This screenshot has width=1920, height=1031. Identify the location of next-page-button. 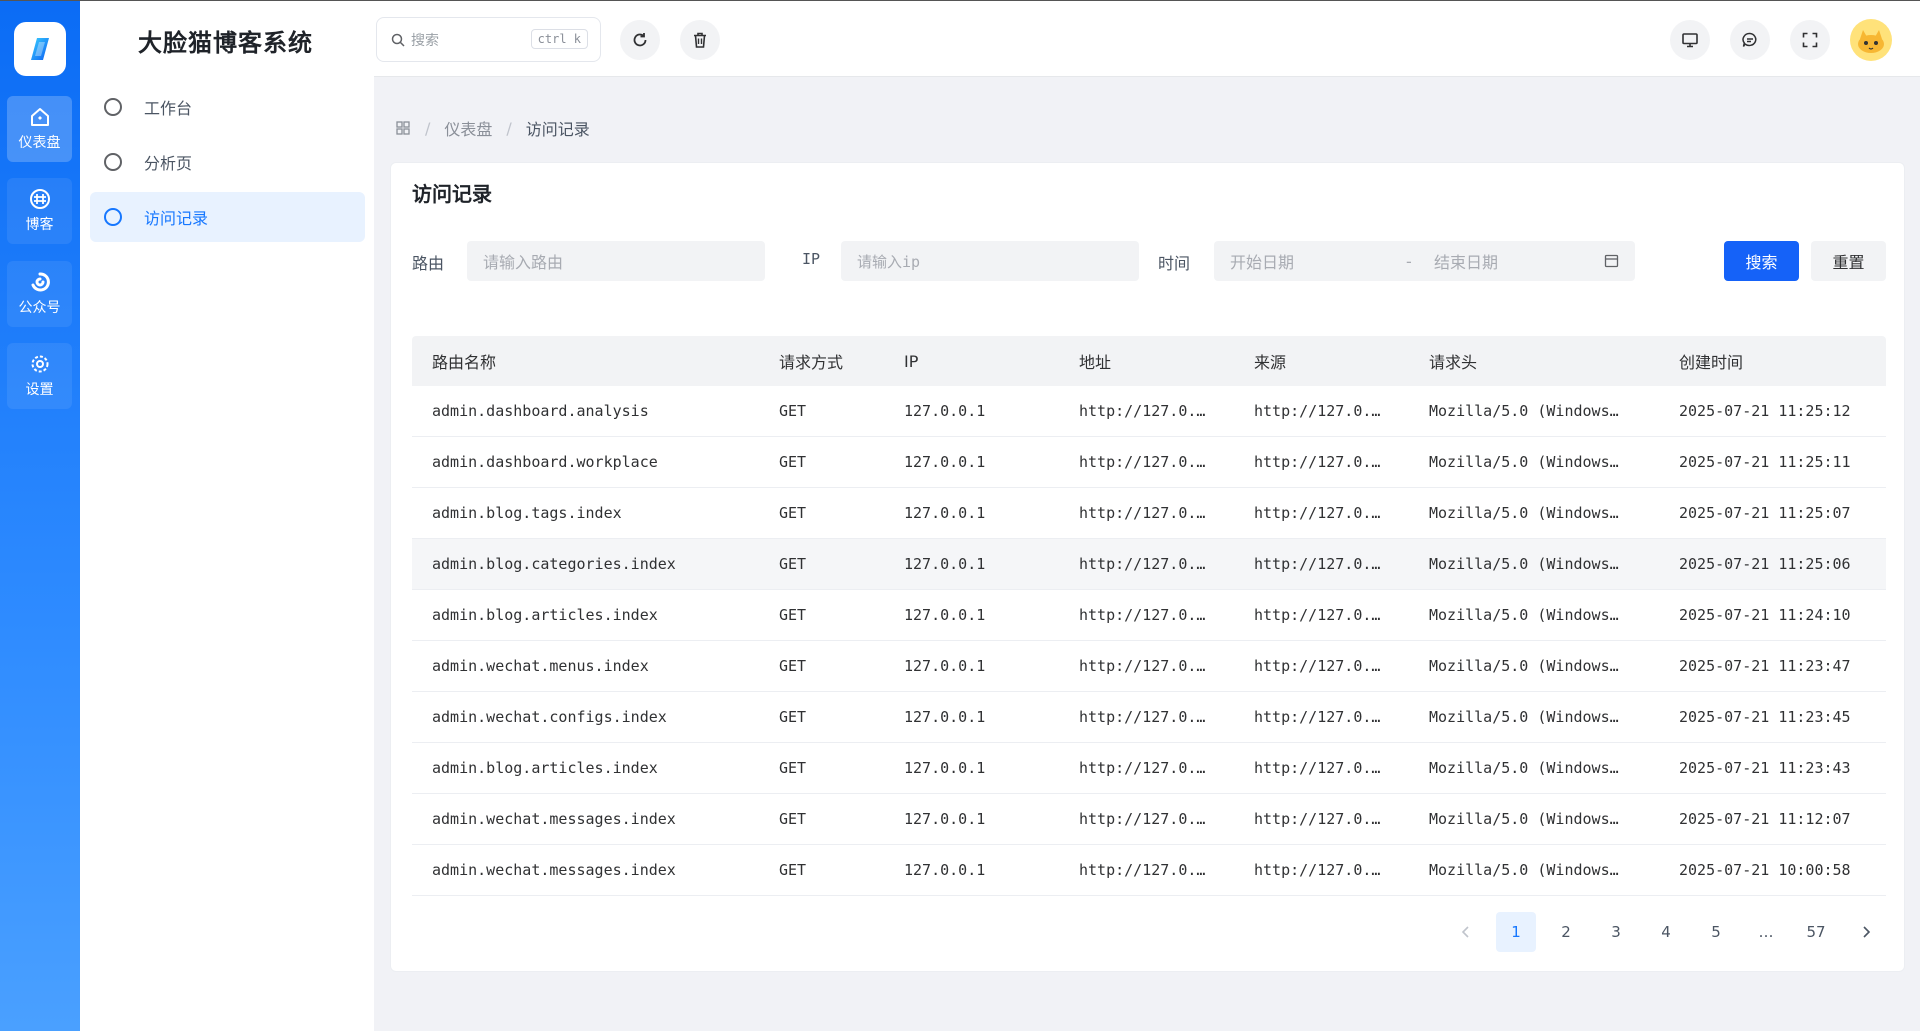
(1866, 932).